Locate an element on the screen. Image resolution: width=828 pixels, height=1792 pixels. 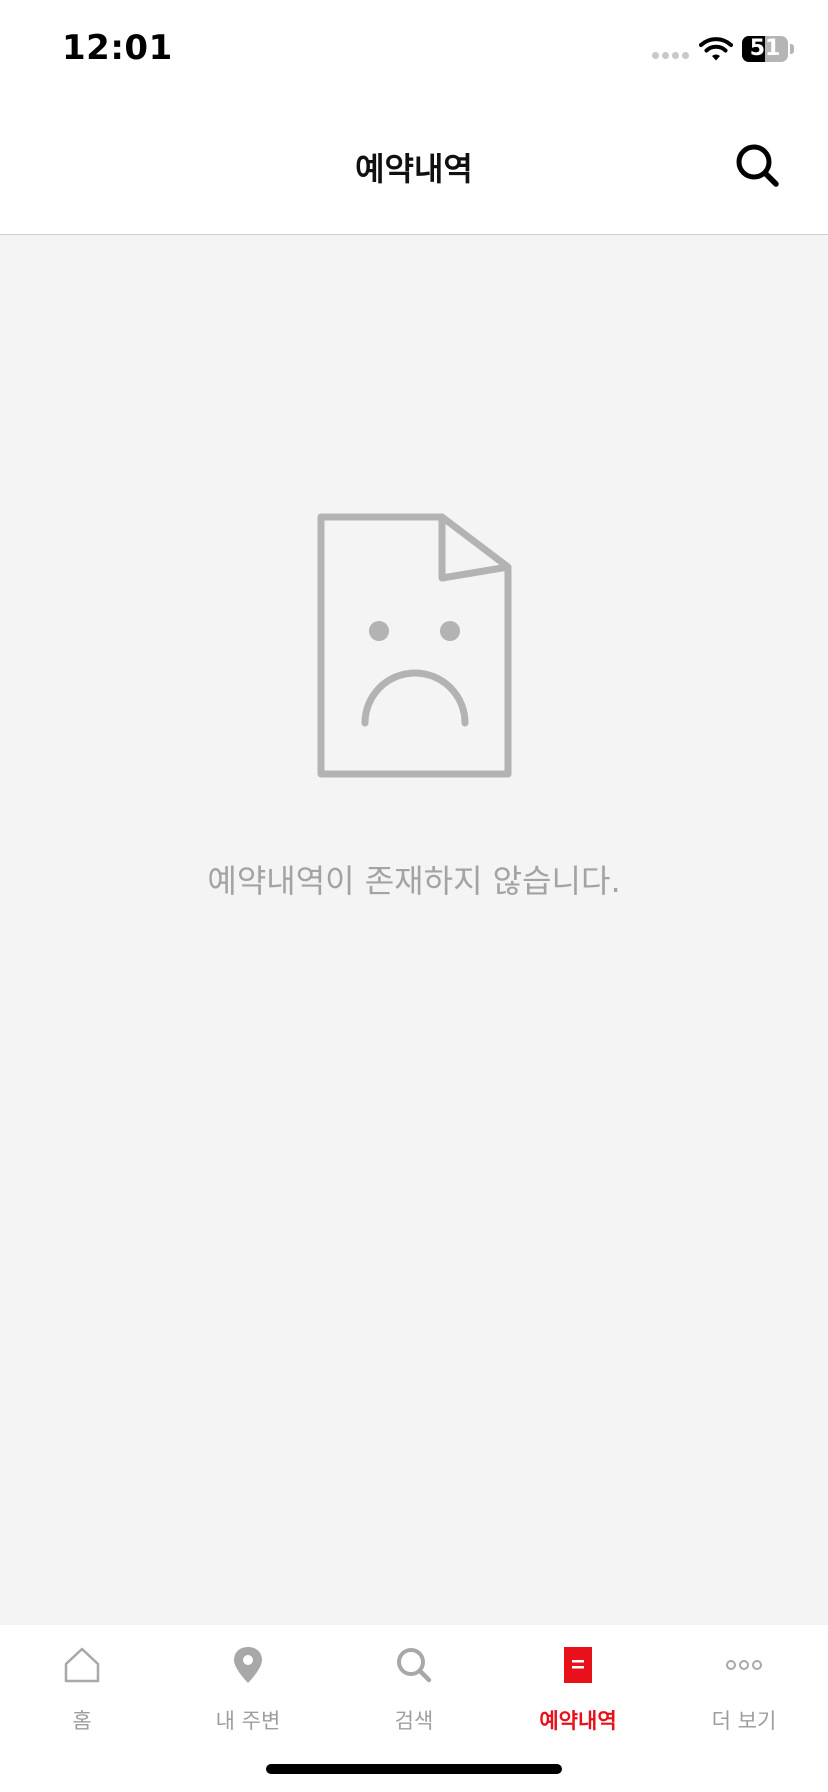
tab-home: 홈 is located at coordinates (82, 1690).